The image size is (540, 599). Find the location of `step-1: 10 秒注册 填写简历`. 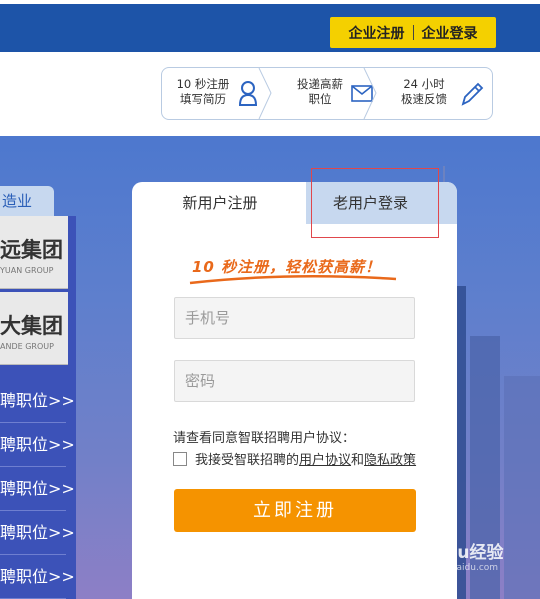

step-1: 10 秒注册 填写简历 is located at coordinates (203, 92).